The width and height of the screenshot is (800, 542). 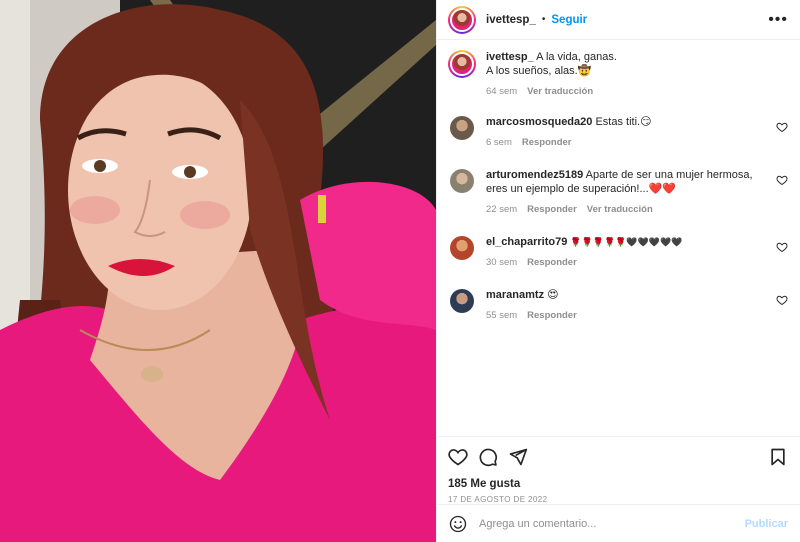 What do you see at coordinates (778, 457) in the screenshot?
I see `save-bookmark-icon` at bounding box center [778, 457].